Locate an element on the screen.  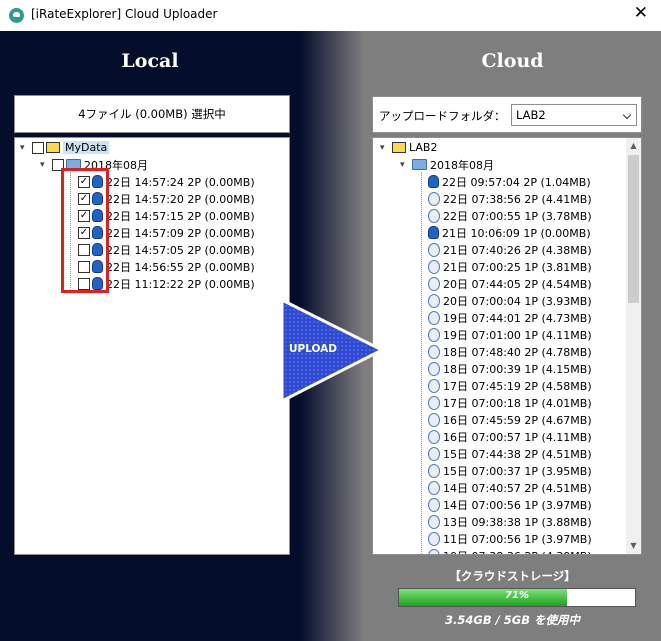
list-item: 22日 07:00:55 1P (3.78MB) is located at coordinates (510, 215).